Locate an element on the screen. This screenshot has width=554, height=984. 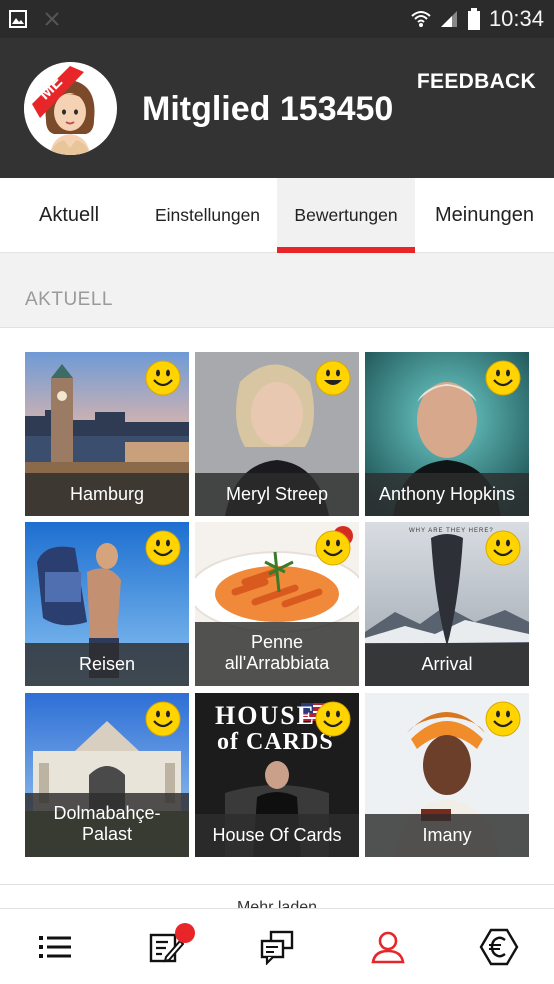
section-title: AKTUELL is located at coordinates (69, 299).